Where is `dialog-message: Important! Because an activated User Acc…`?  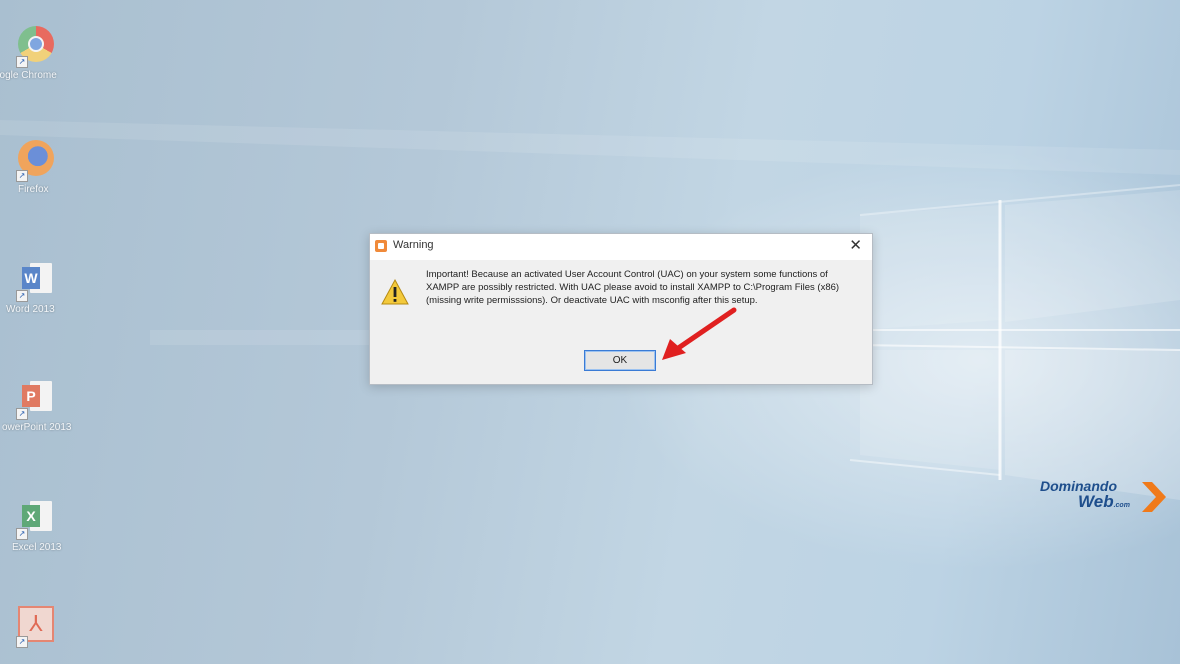
dialog-message: Important! Because an activated User Acc… is located at coordinates (633, 287).